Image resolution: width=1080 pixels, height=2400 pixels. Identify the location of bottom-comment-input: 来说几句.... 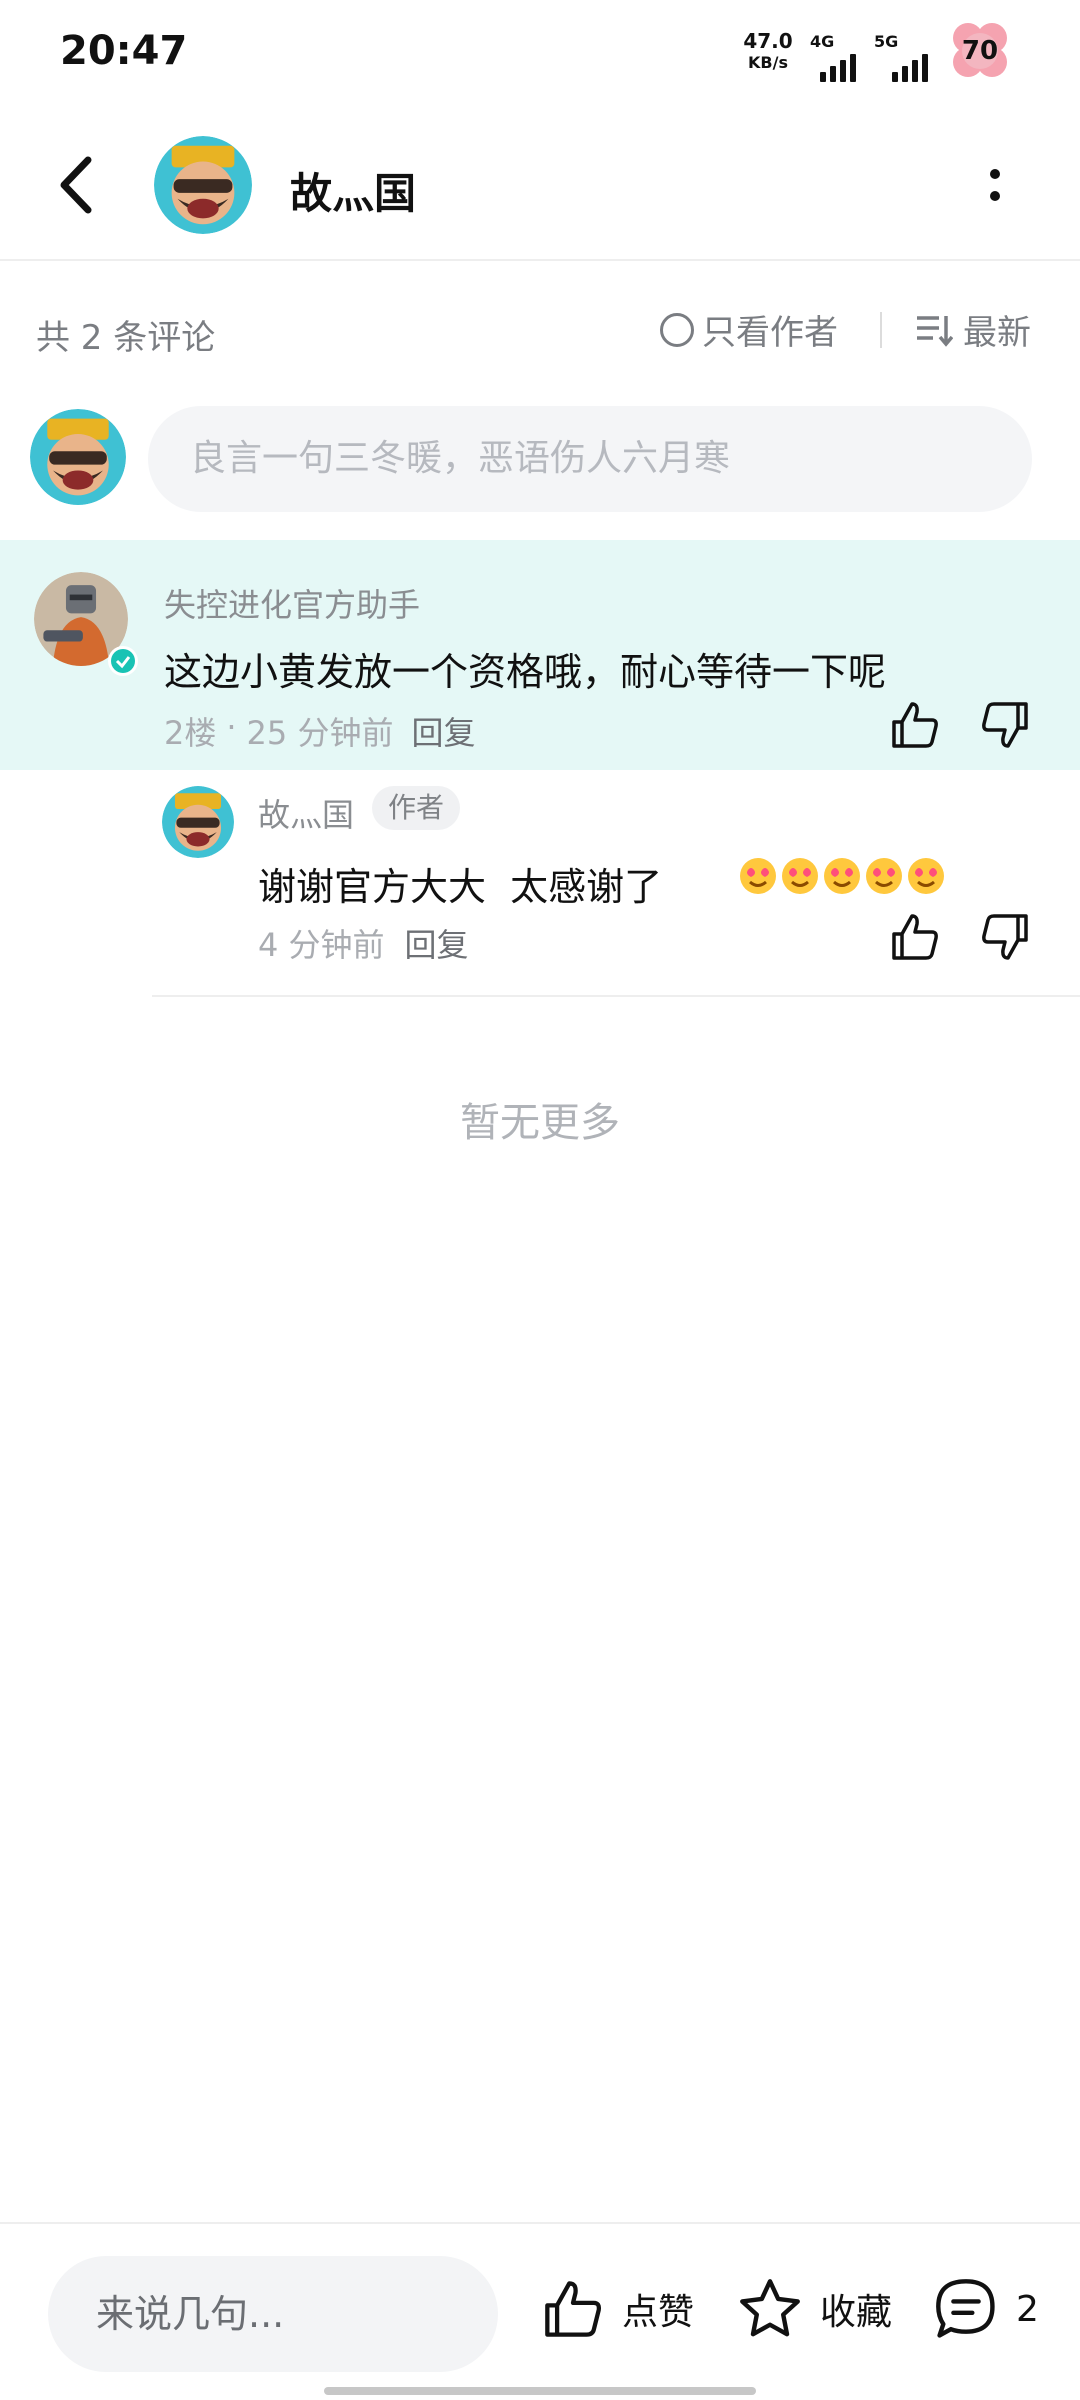
(273, 2314).